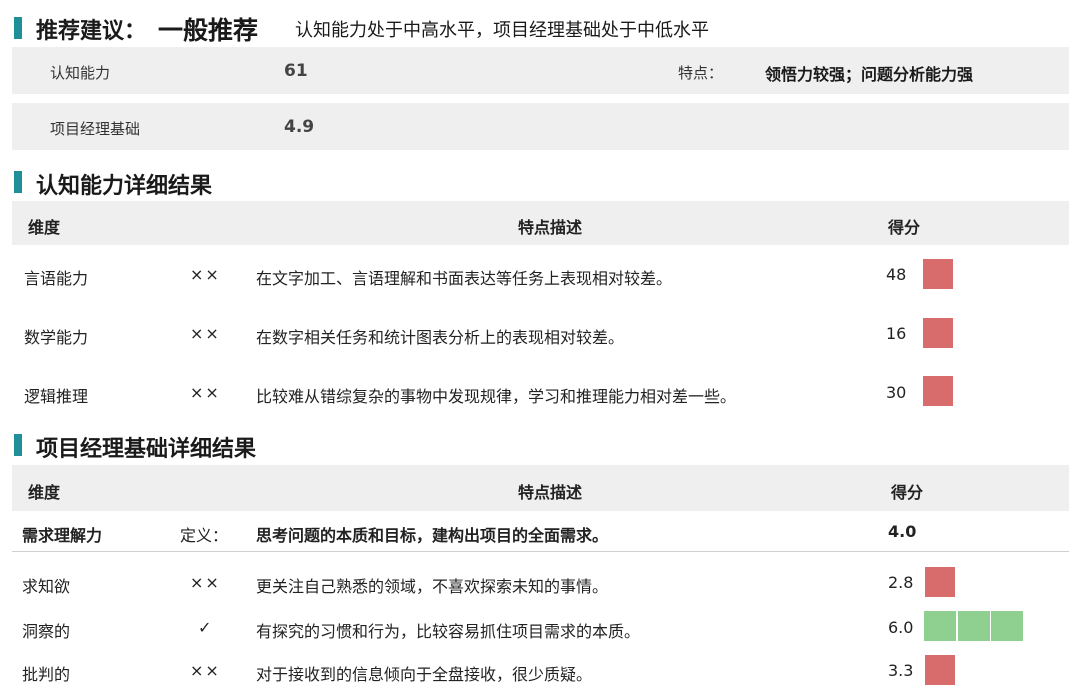  What do you see at coordinates (299, 127) in the screenshot?
I see `pm-score: 4.9` at bounding box center [299, 127].